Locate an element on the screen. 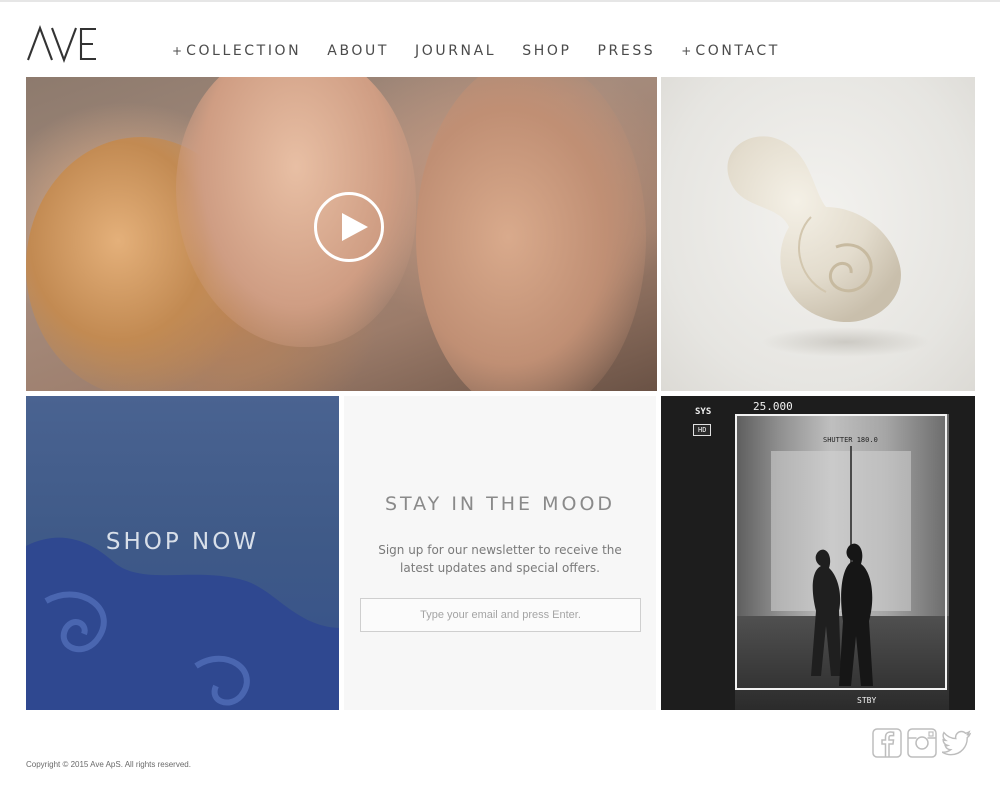 This screenshot has width=1000, height=800. instagram-icon is located at coordinates (922, 743).